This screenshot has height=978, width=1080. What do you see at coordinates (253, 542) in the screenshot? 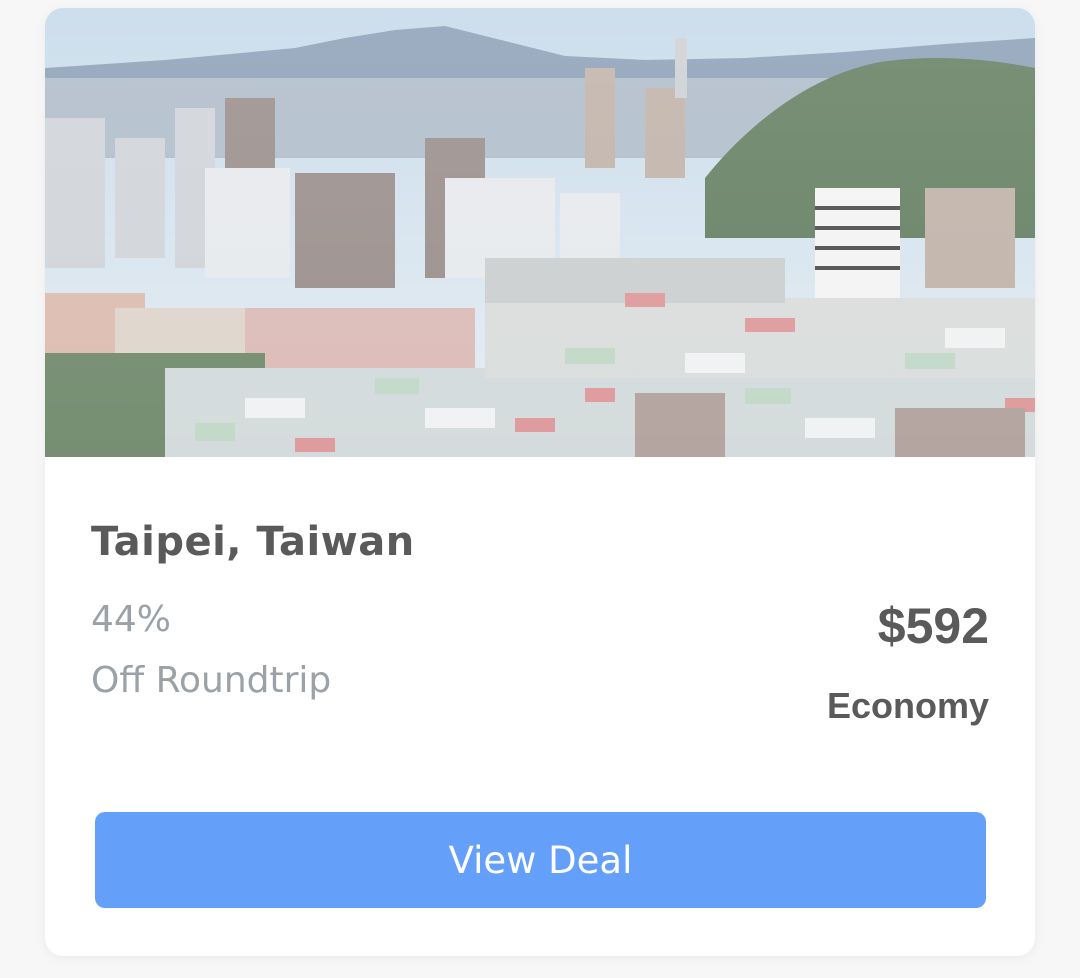
I see `destination-title: Taipei, Taiwan` at bounding box center [253, 542].